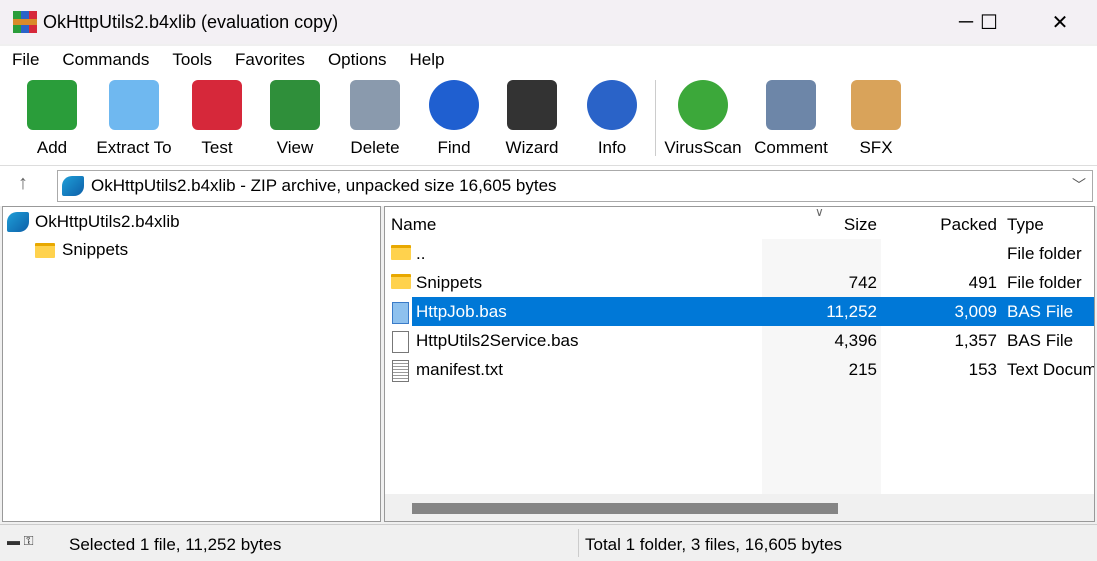 Image resolution: width=1097 pixels, height=561 pixels. I want to click on menu-favorites: Favorites, so click(269, 60).